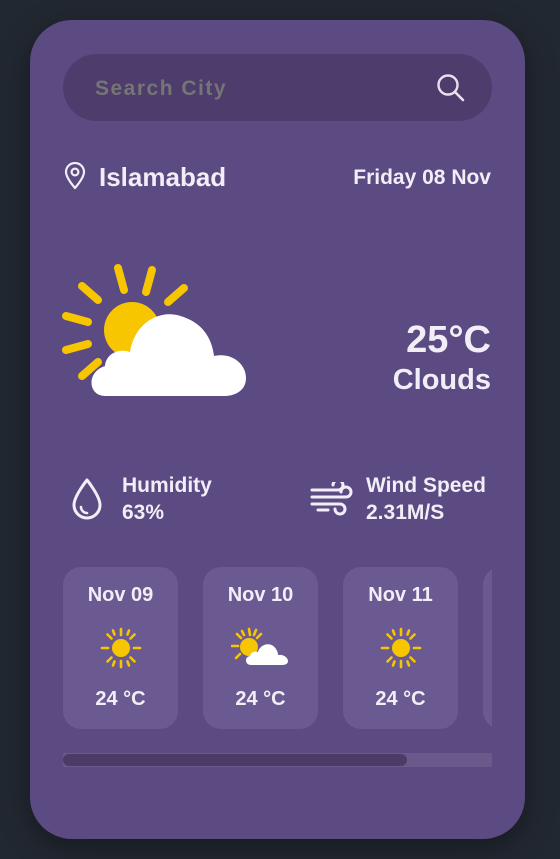  Describe the element at coordinates (167, 485) in the screenshot. I see `humidity-label: Humidity` at that location.